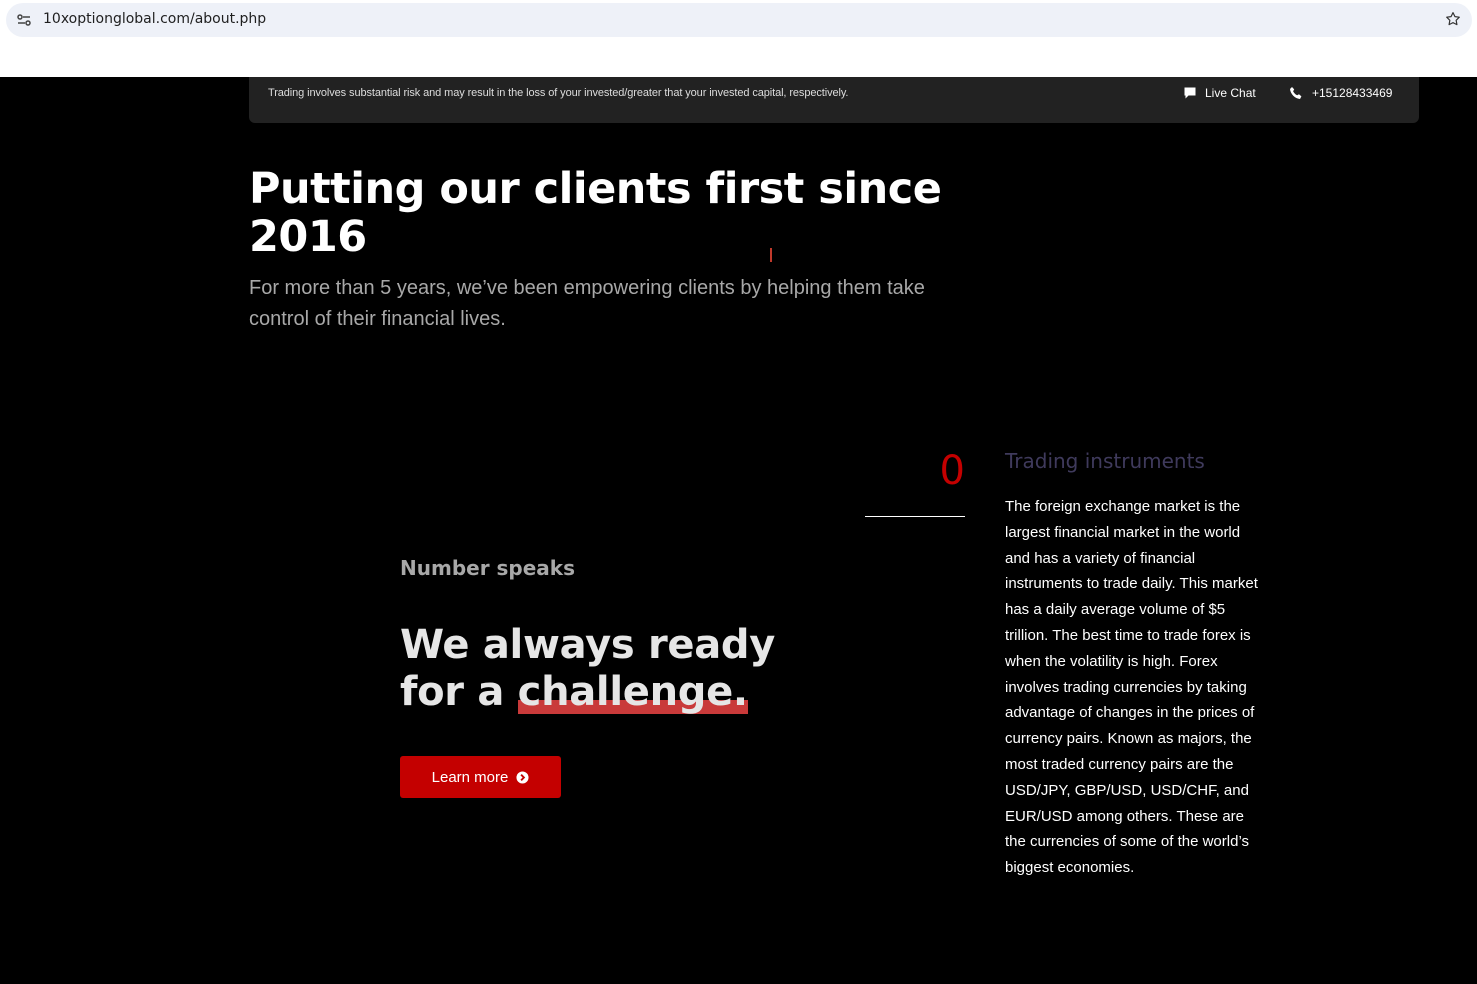 The image size is (1477, 984). What do you see at coordinates (154, 19) in the screenshot?
I see `url-text: 10xoptionglobal.com/about.php` at bounding box center [154, 19].